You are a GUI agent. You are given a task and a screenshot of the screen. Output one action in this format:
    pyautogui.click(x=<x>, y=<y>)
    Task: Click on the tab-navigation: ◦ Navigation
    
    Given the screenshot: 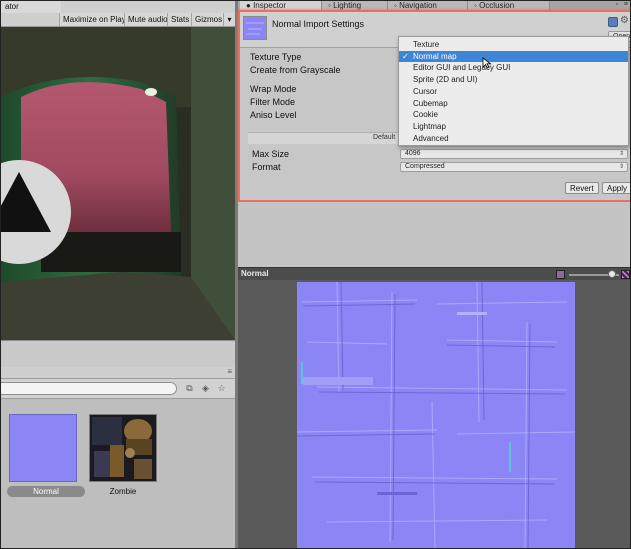 What is the action you would take?
    pyautogui.click(x=428, y=5)
    